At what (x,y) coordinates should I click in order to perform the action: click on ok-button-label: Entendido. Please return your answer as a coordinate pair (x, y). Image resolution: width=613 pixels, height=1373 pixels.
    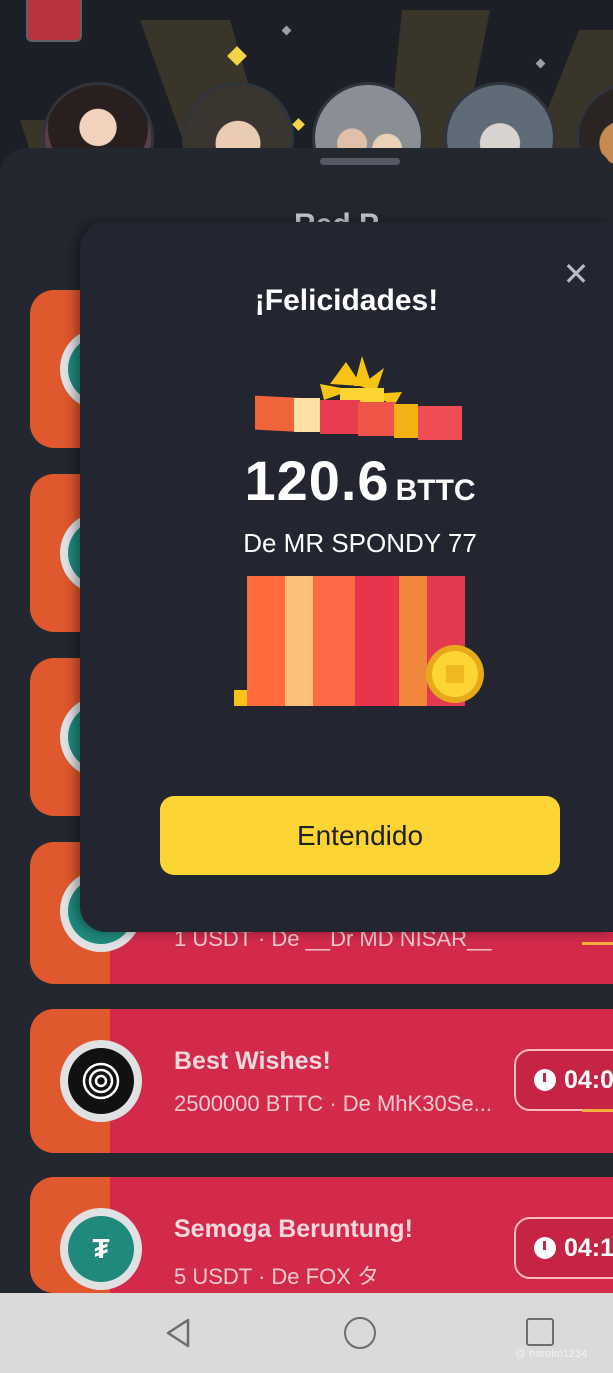
    Looking at the image, I should click on (360, 835).